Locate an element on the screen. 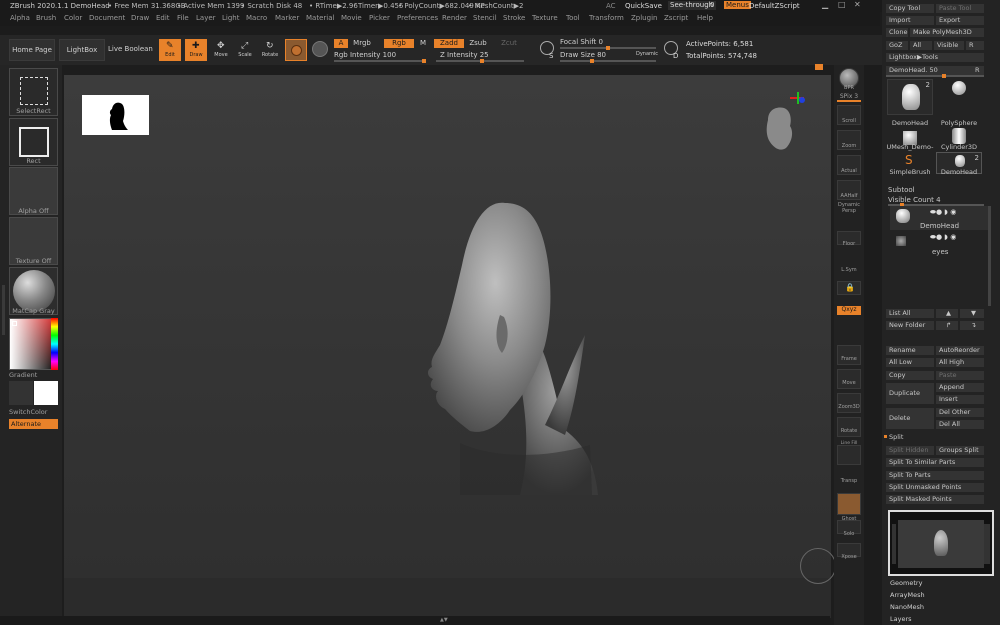  qxyz-toggle: Qxyz is located at coordinates (849, 310).